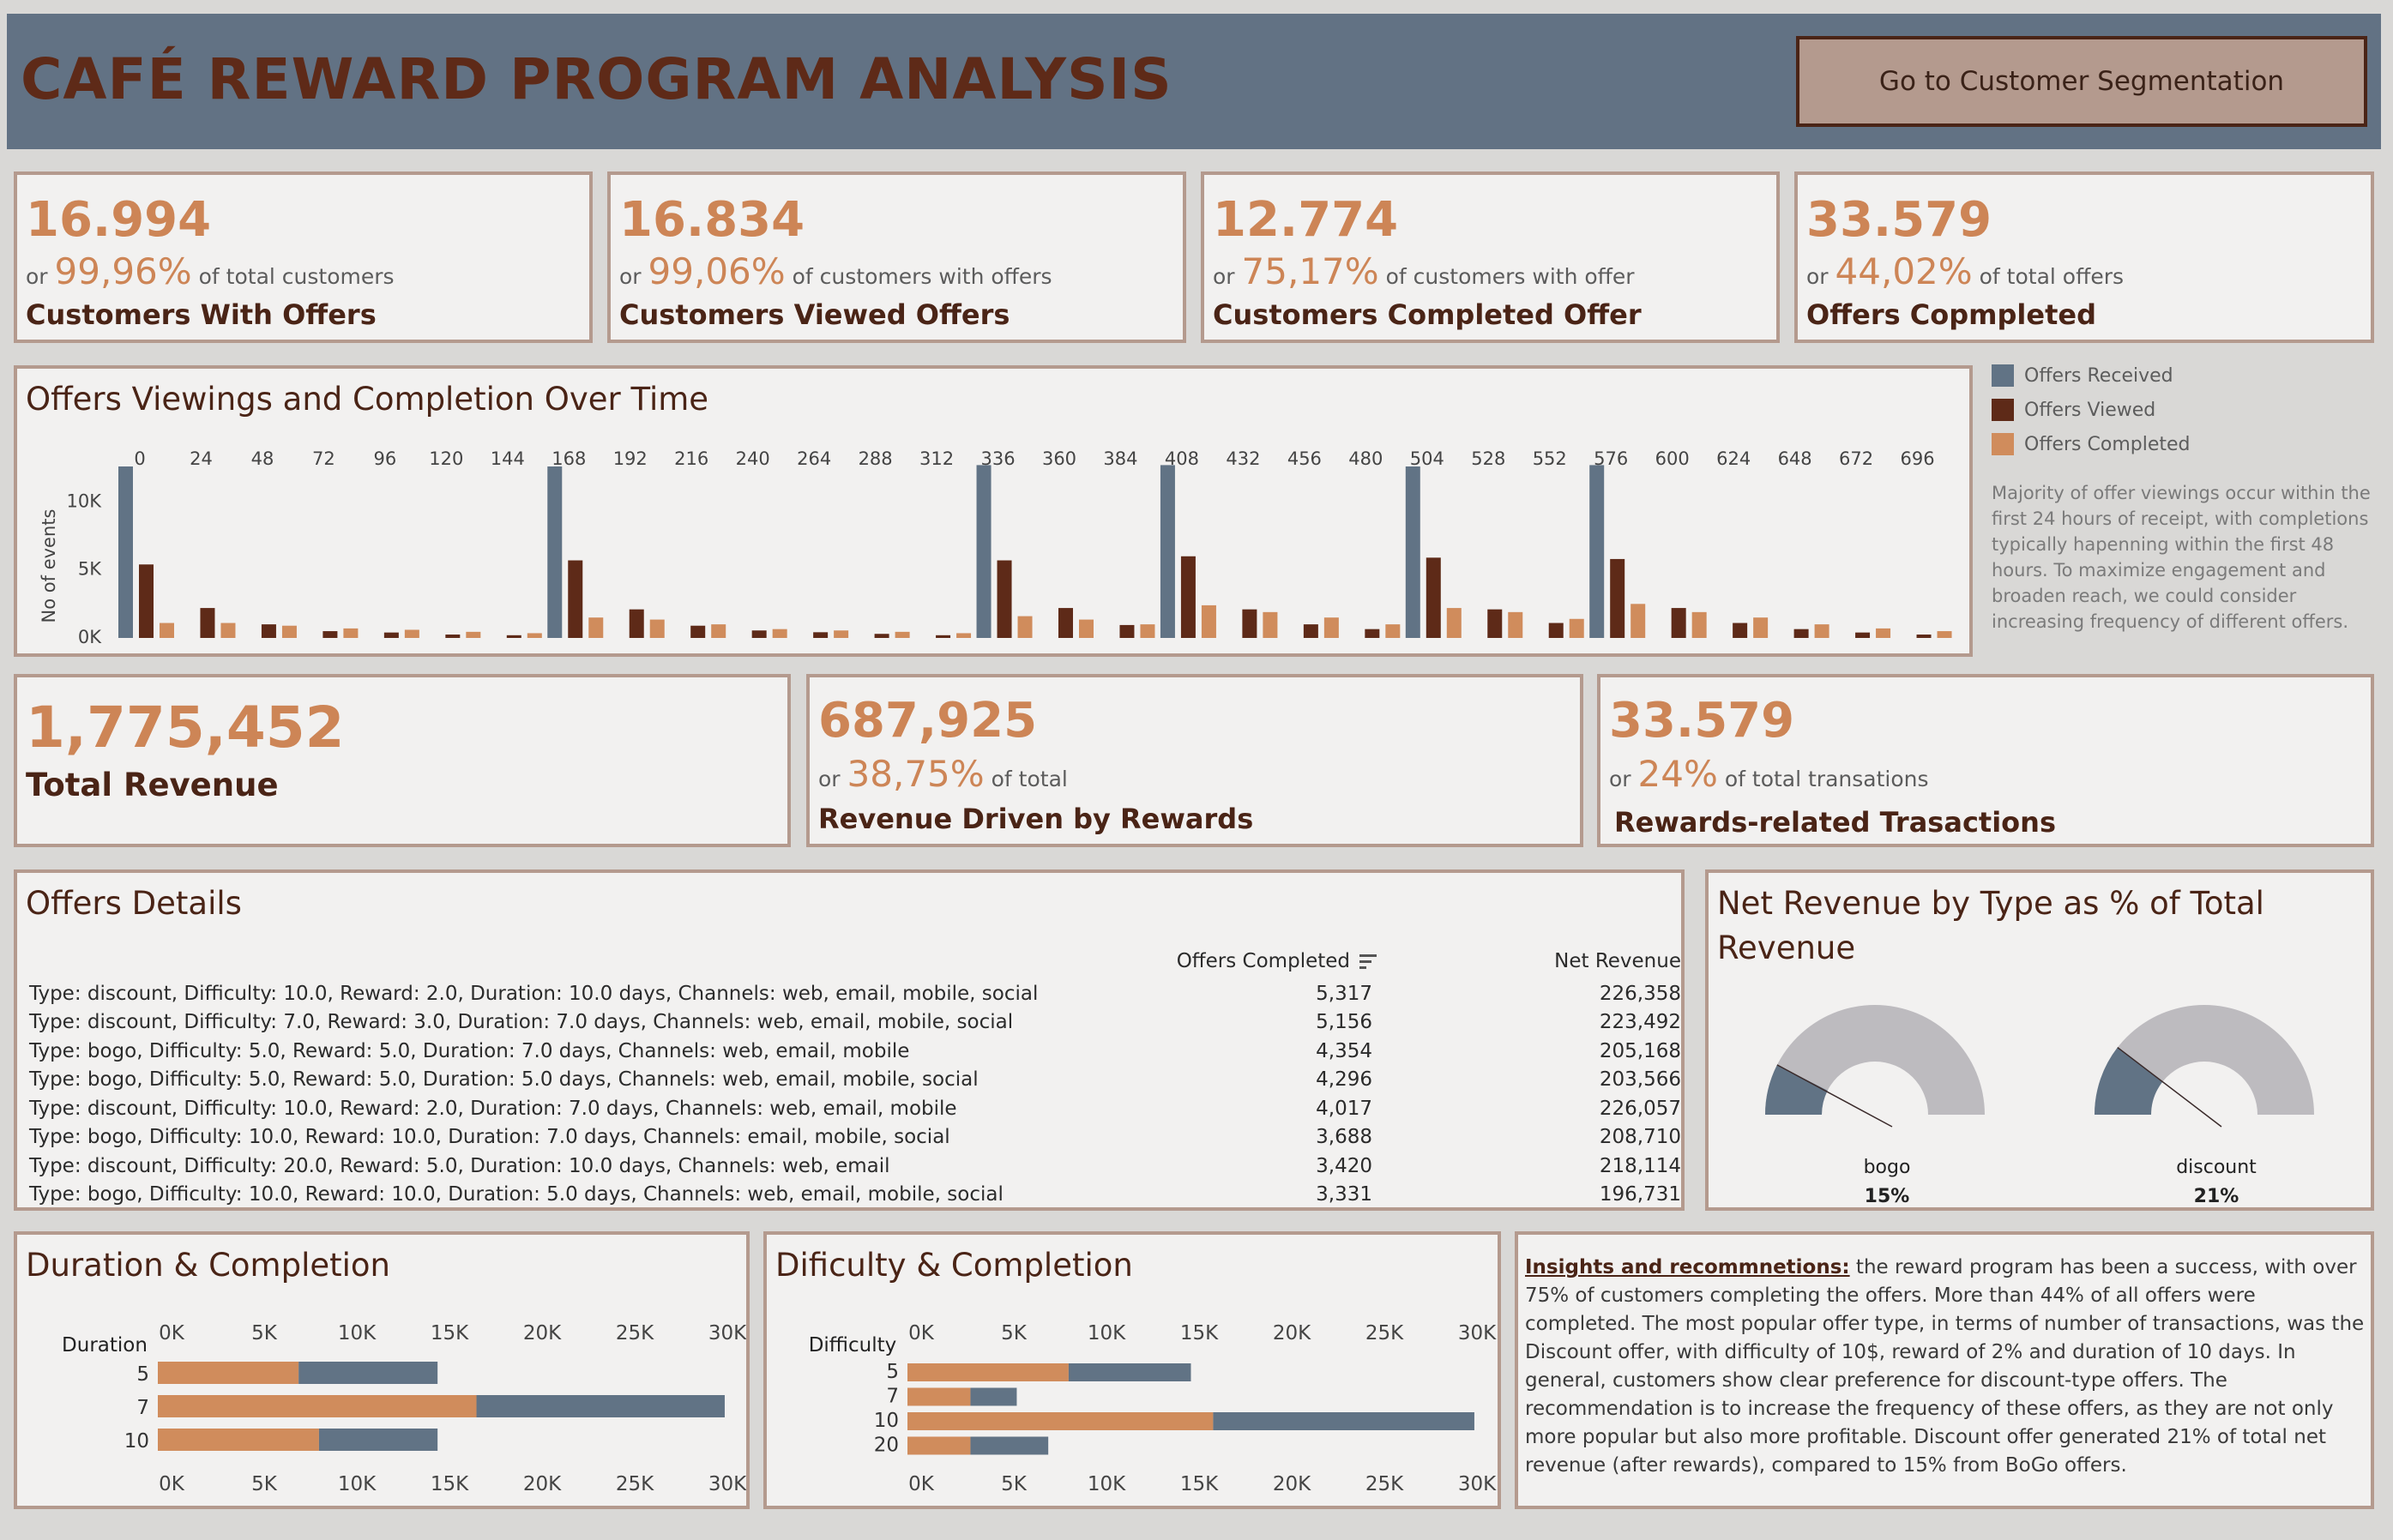  Describe the element at coordinates (1526, 964) in the screenshot. I see `col-revenue-header: Net Revenue` at that location.